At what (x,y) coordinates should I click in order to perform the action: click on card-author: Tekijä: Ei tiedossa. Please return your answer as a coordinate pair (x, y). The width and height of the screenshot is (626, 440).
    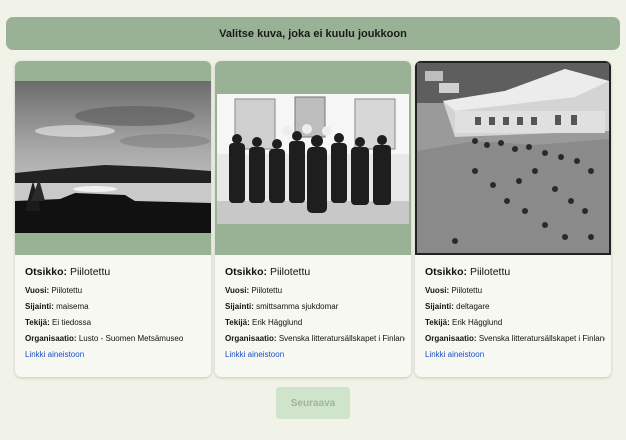
    Looking at the image, I should click on (58, 322).